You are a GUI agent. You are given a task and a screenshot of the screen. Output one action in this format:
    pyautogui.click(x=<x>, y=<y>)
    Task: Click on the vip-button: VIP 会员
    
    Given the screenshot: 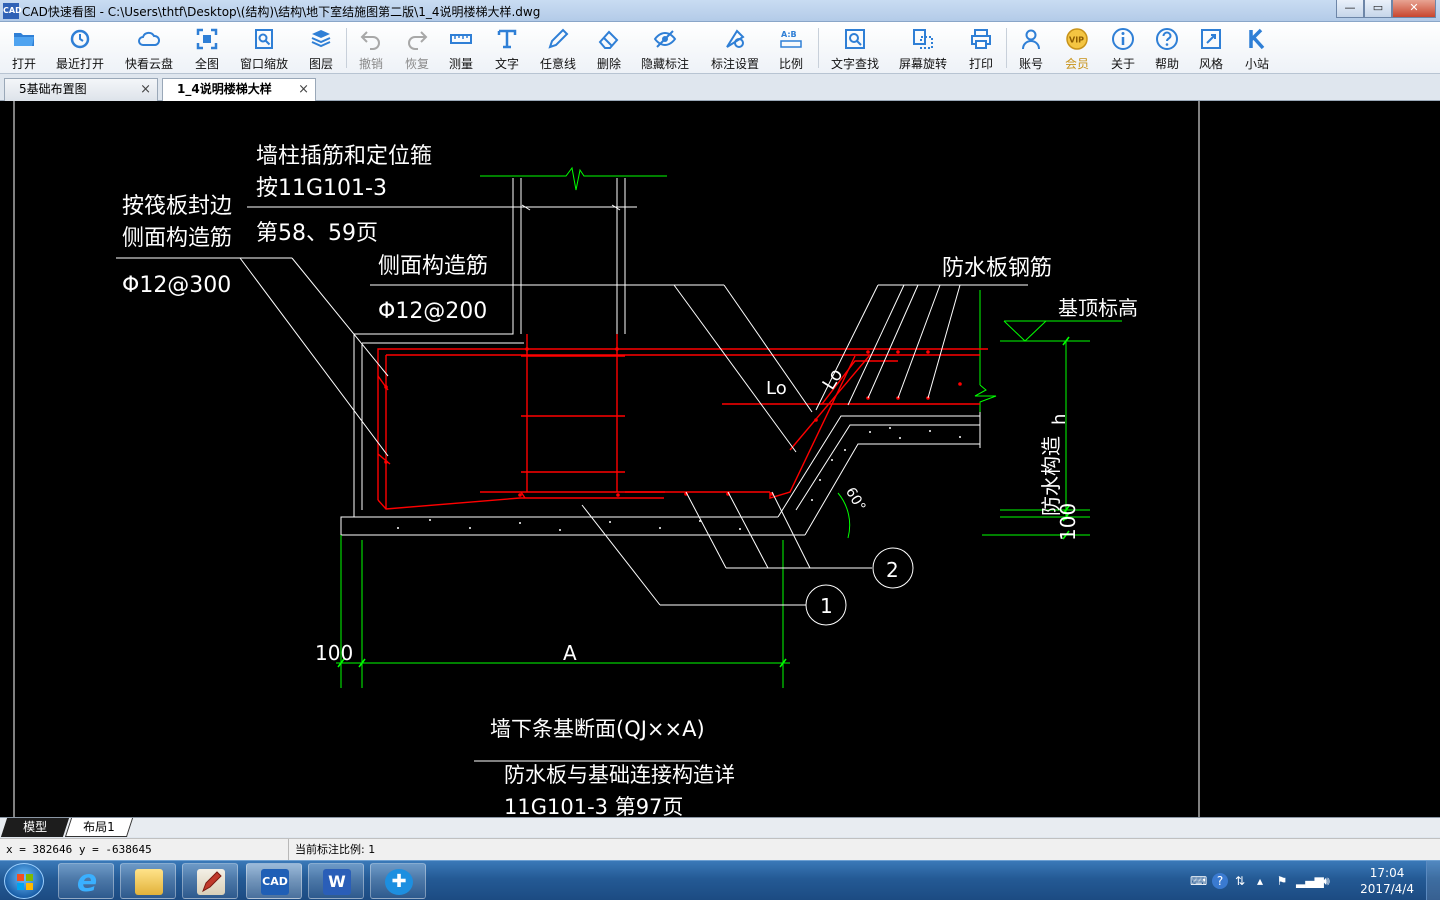 What is the action you would take?
    pyautogui.click(x=1077, y=48)
    